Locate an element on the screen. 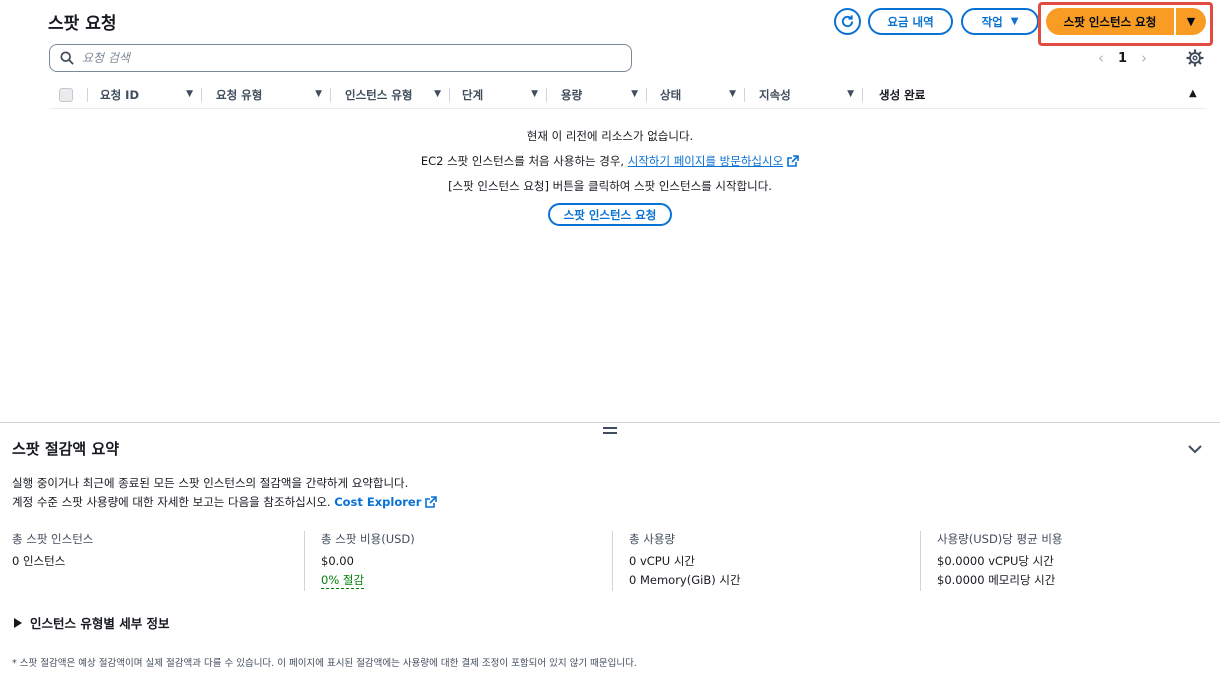 Image resolution: width=1220 pixels, height=696 pixels. table-header: 요청 ID ▼ 요청 유형 ▼ 인스턴스 유형 ▼ 단계 ▼ 용량 ▼ 상태 ▼ is located at coordinates (628, 96).